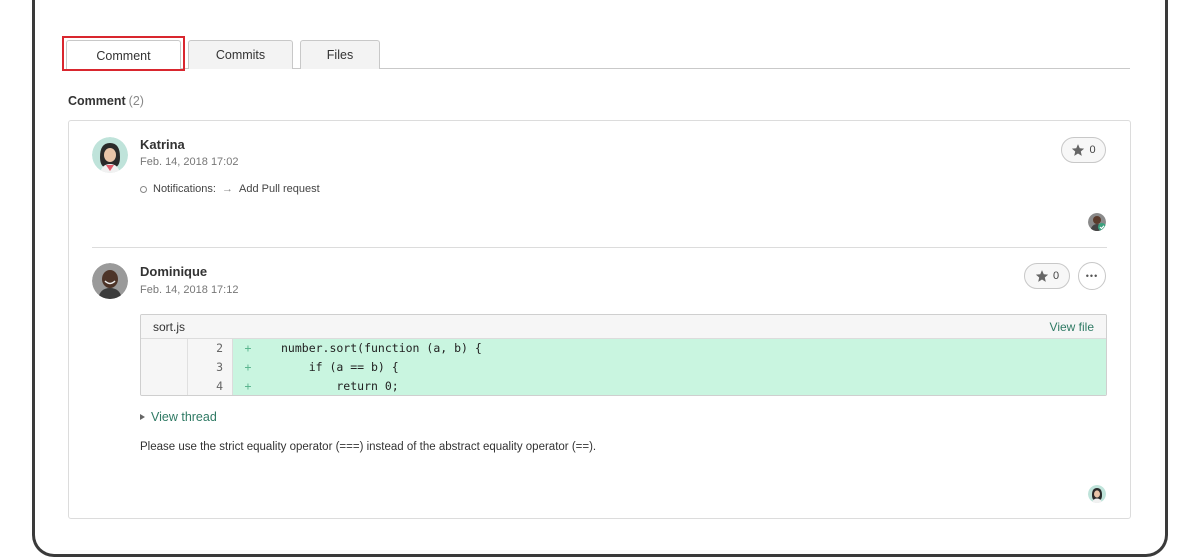  Describe the element at coordinates (173, 271) in the screenshot. I see `comment-author: Dominique` at that location.